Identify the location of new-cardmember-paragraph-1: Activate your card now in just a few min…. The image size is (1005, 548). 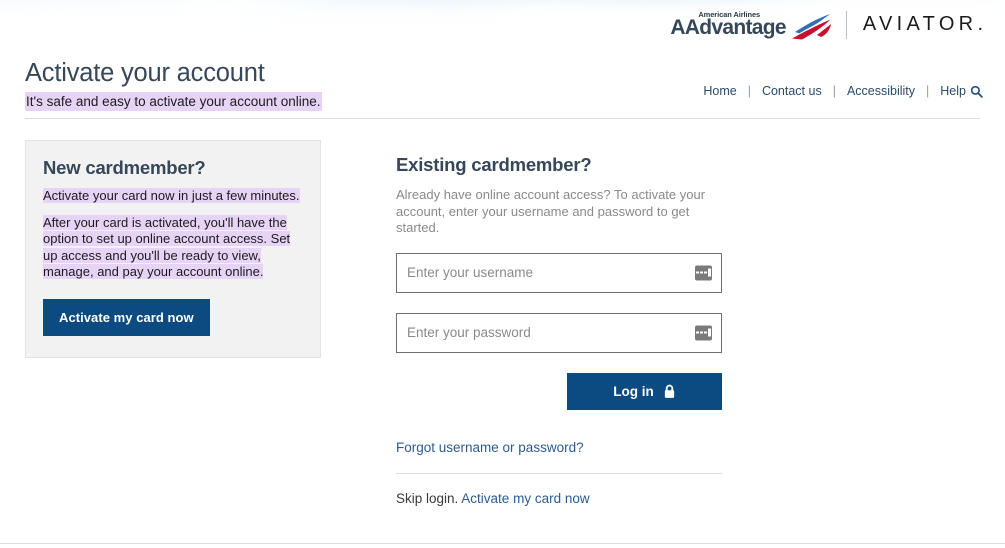
(173, 196).